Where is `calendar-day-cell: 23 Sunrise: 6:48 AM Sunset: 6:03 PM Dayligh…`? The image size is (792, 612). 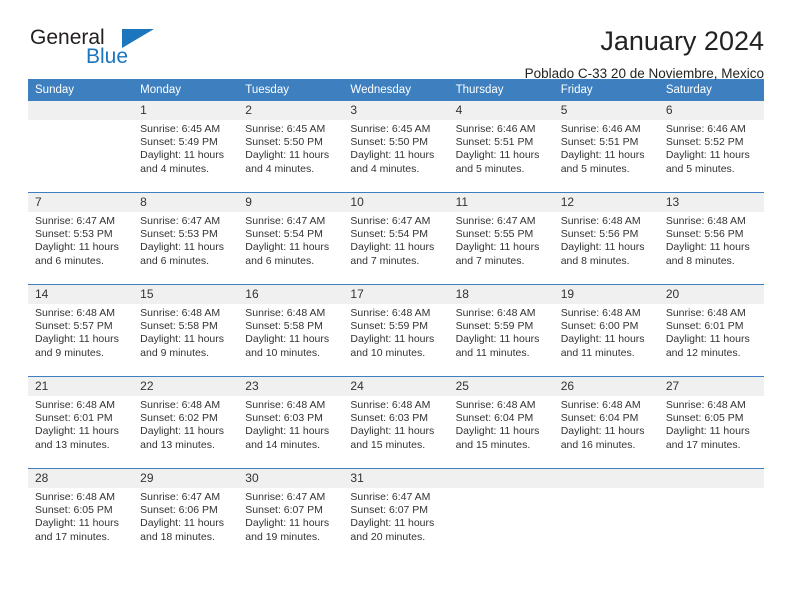
calendar-day-cell: 23 Sunrise: 6:48 AM Sunset: 6:03 PM Dayligh… is located at coordinates (291, 422).